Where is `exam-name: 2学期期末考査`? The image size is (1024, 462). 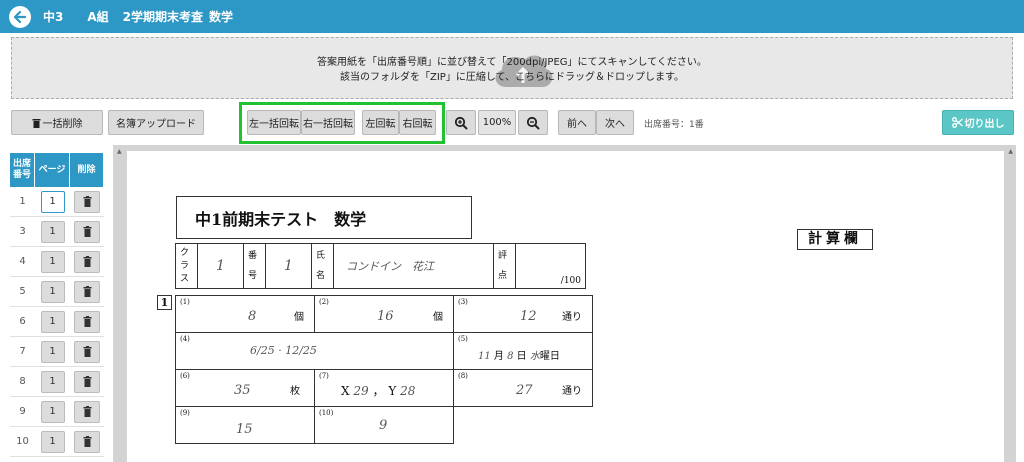
exam-name: 2学期期末考査 is located at coordinates (163, 17).